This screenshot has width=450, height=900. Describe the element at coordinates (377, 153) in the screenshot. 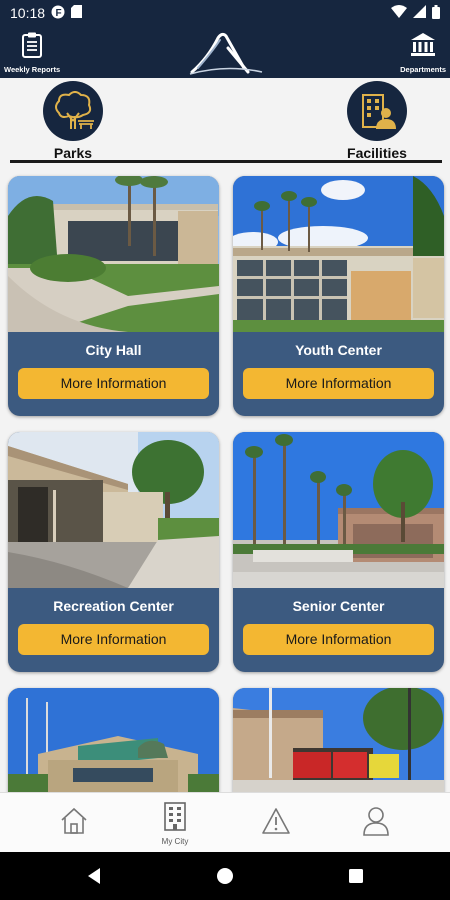

I see `category-facilities-label: Facilities` at that location.